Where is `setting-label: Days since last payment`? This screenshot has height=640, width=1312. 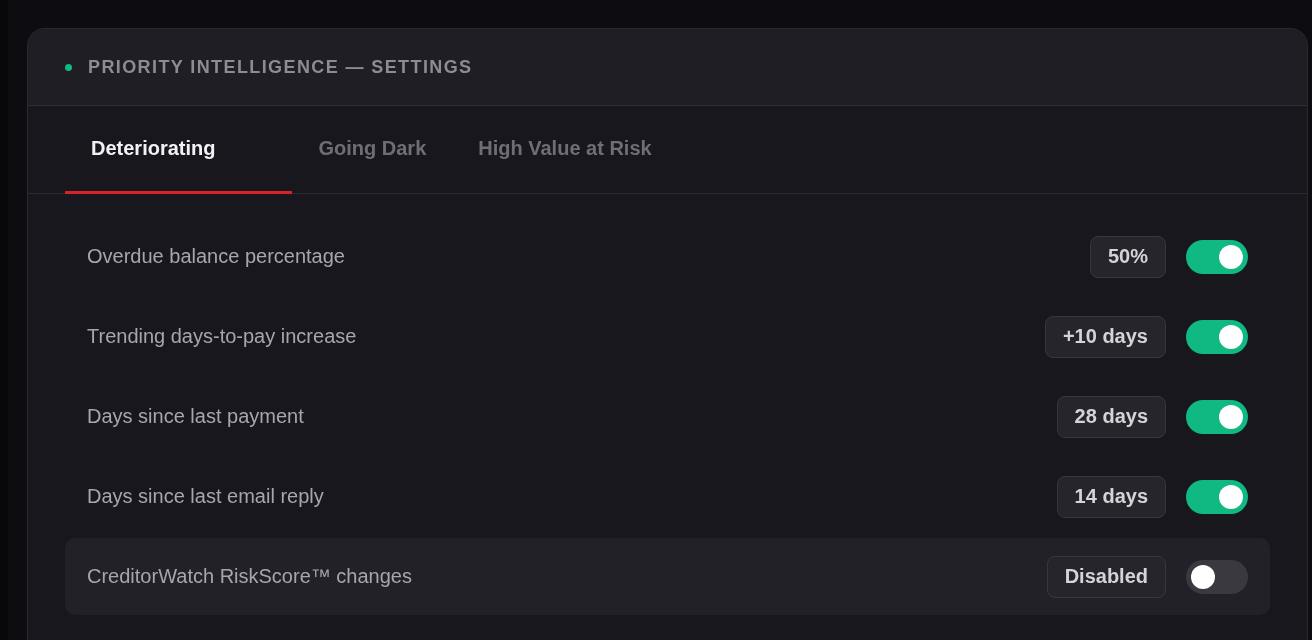
setting-label: Days since last payment is located at coordinates (196, 416).